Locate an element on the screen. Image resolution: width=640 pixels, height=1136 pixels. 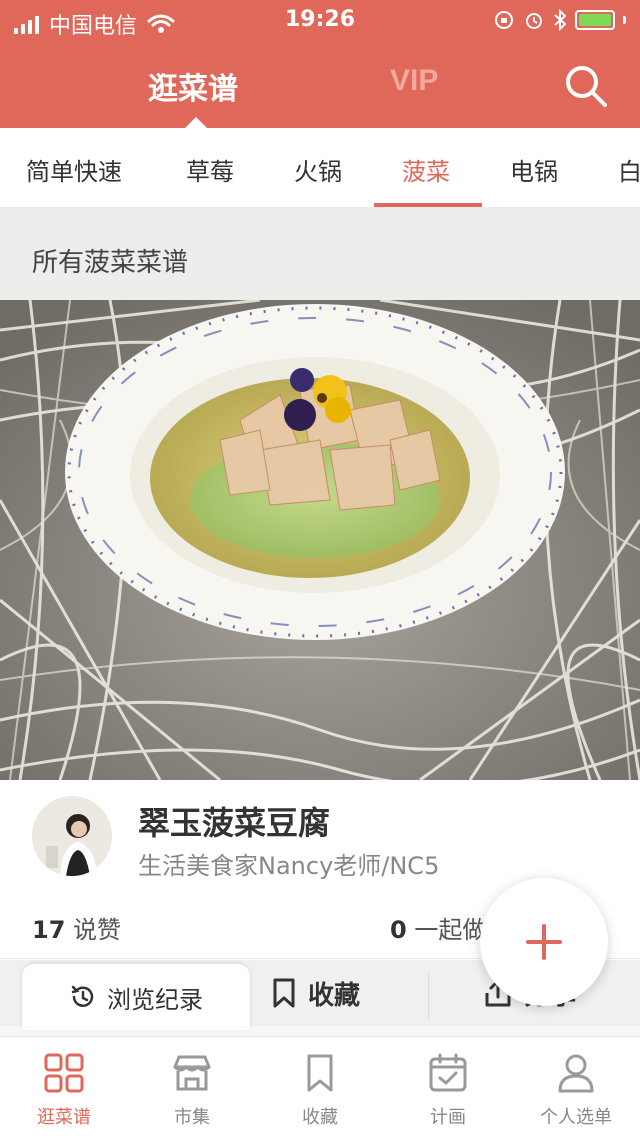
action-separator is located at coordinates (428, 996).